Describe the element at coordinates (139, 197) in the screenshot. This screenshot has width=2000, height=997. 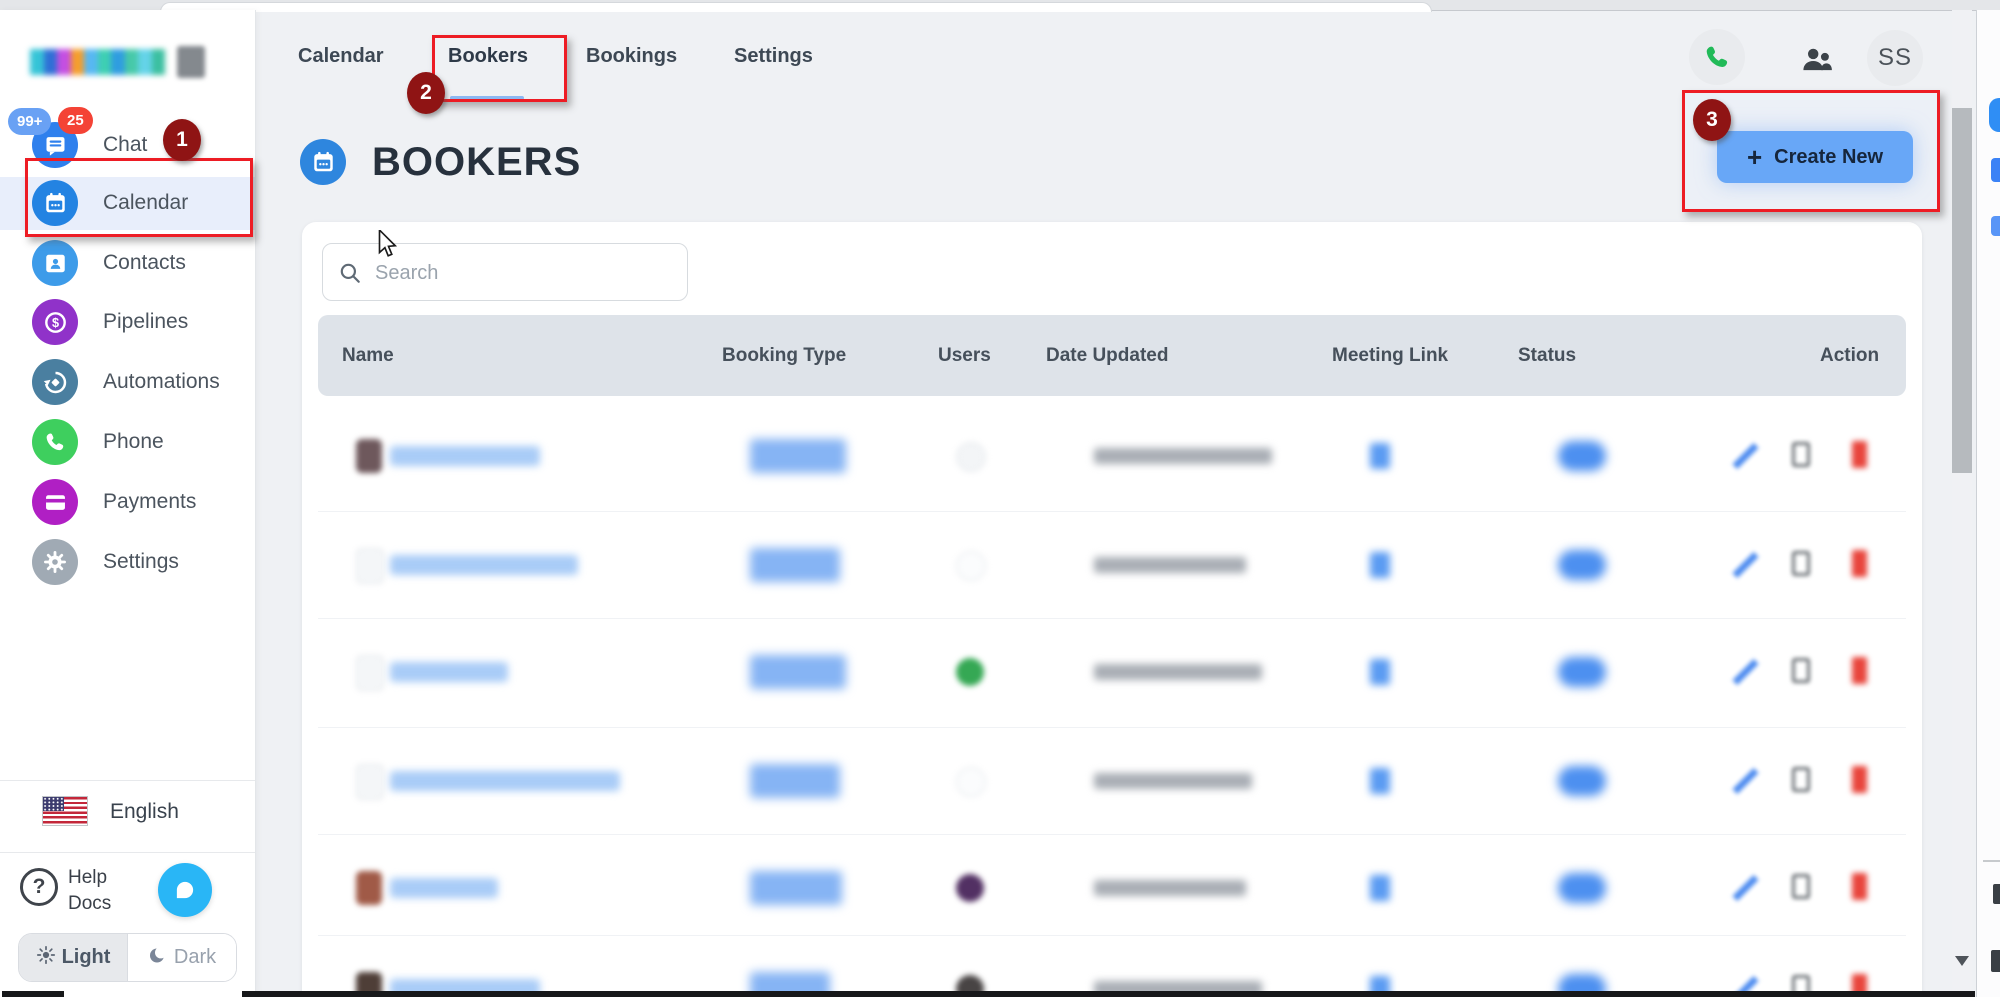
I see `annotation-box-calendar` at that location.